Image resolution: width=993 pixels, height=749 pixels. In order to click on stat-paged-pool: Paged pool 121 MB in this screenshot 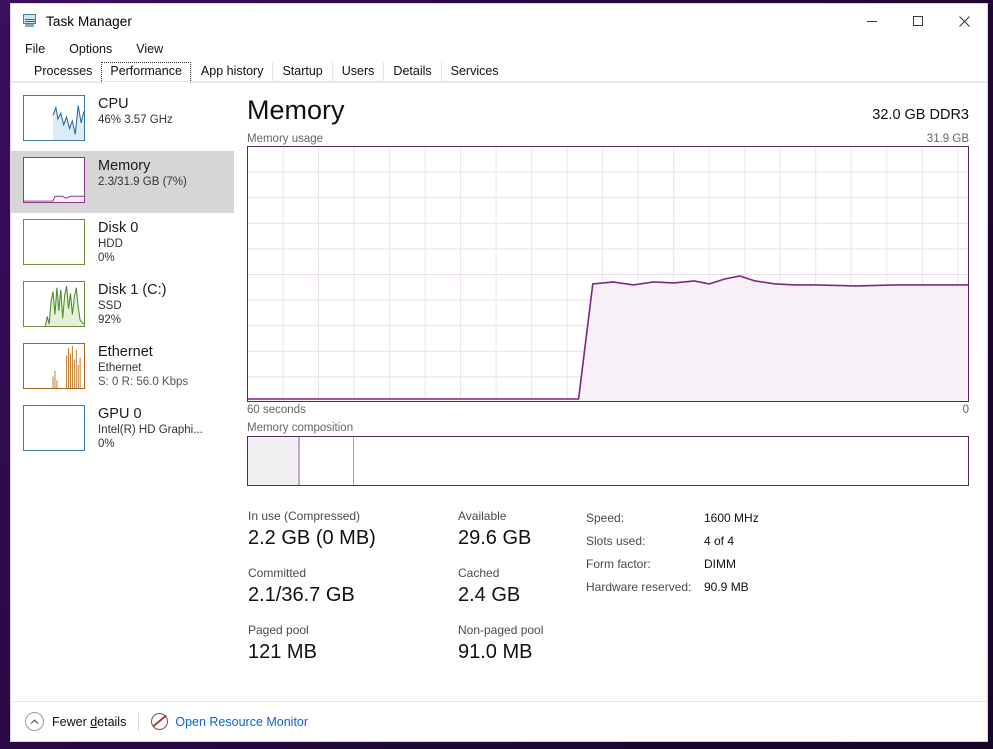, I will do `click(353, 643)`.